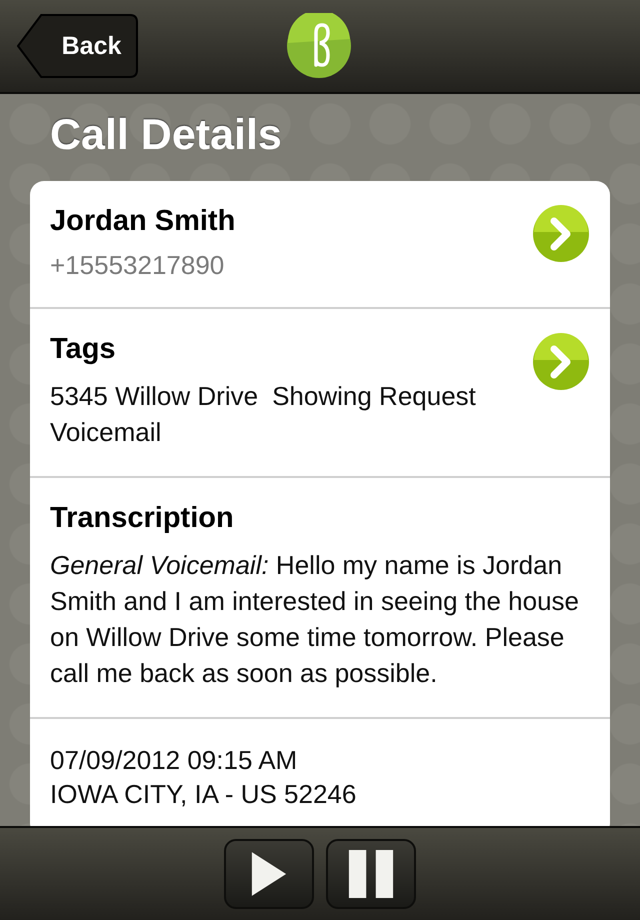  What do you see at coordinates (374, 396) in the screenshot?
I see `tag: Showing Request` at bounding box center [374, 396].